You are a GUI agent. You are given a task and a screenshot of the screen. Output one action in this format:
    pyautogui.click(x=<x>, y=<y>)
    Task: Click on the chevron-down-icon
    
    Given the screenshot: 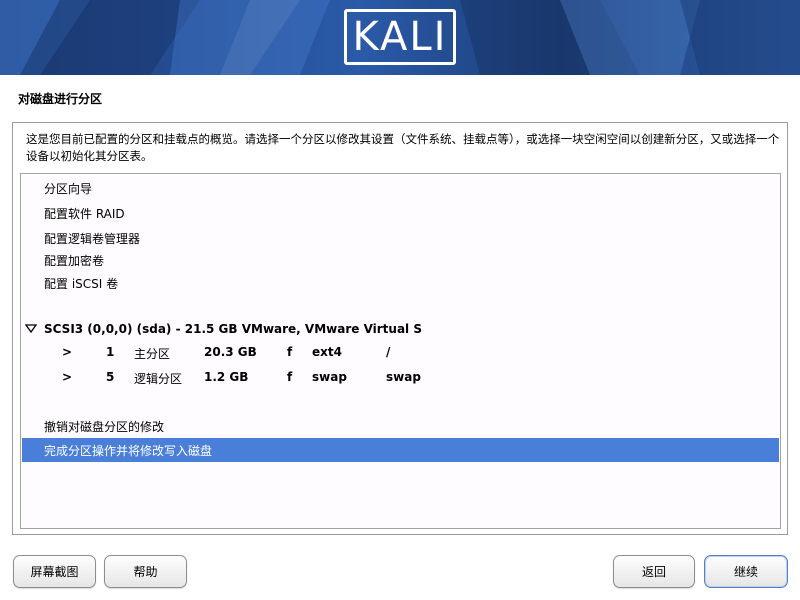 What is the action you would take?
    pyautogui.click(x=31, y=329)
    